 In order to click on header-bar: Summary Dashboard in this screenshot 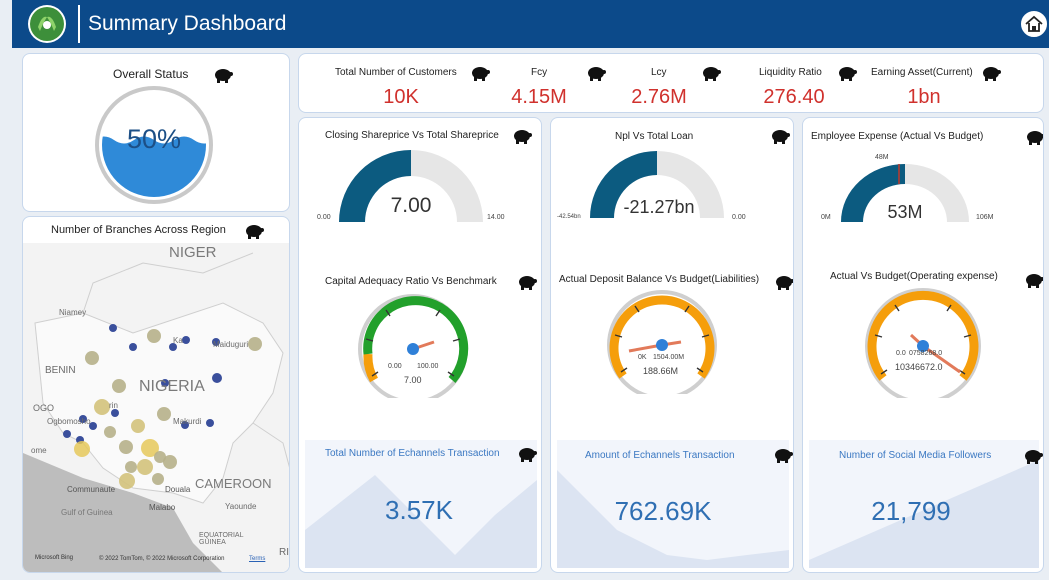, I will do `click(530, 24)`.